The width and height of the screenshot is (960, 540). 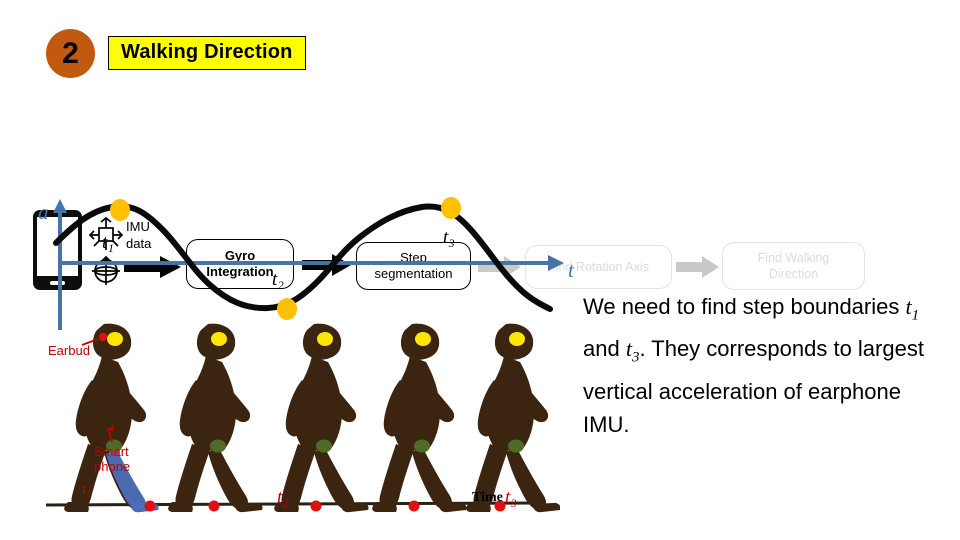 I want to click on ground-label-t3: t₃, so click(x=511, y=497).